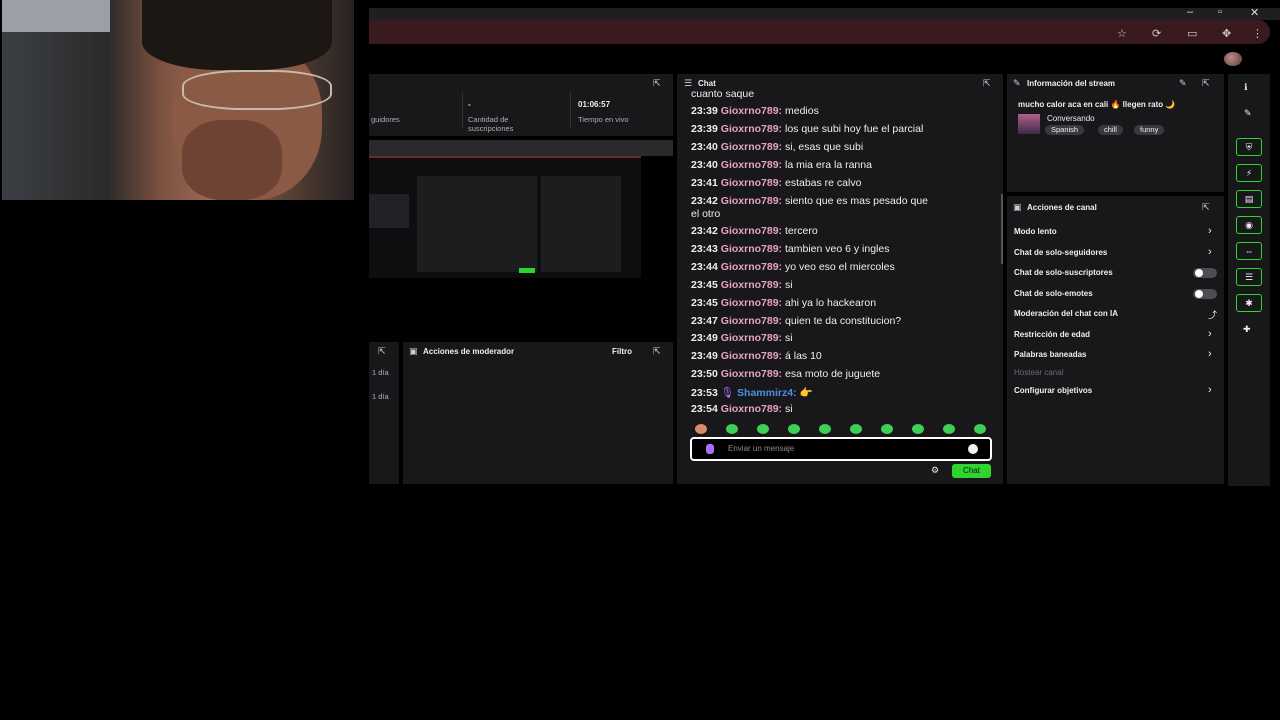 The height and width of the screenshot is (720, 1280). What do you see at coordinates (1245, 87) in the screenshot?
I see `info-circle-icon: ℹ` at bounding box center [1245, 87].